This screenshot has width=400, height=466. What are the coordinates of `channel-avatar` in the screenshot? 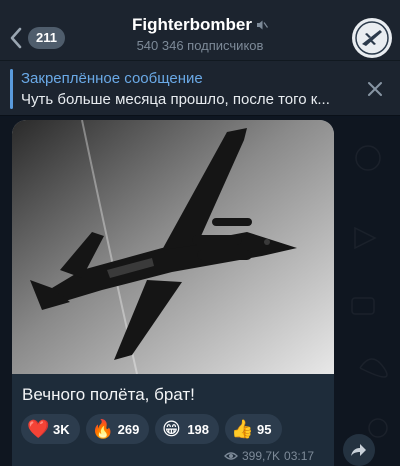 It's located at (372, 38).